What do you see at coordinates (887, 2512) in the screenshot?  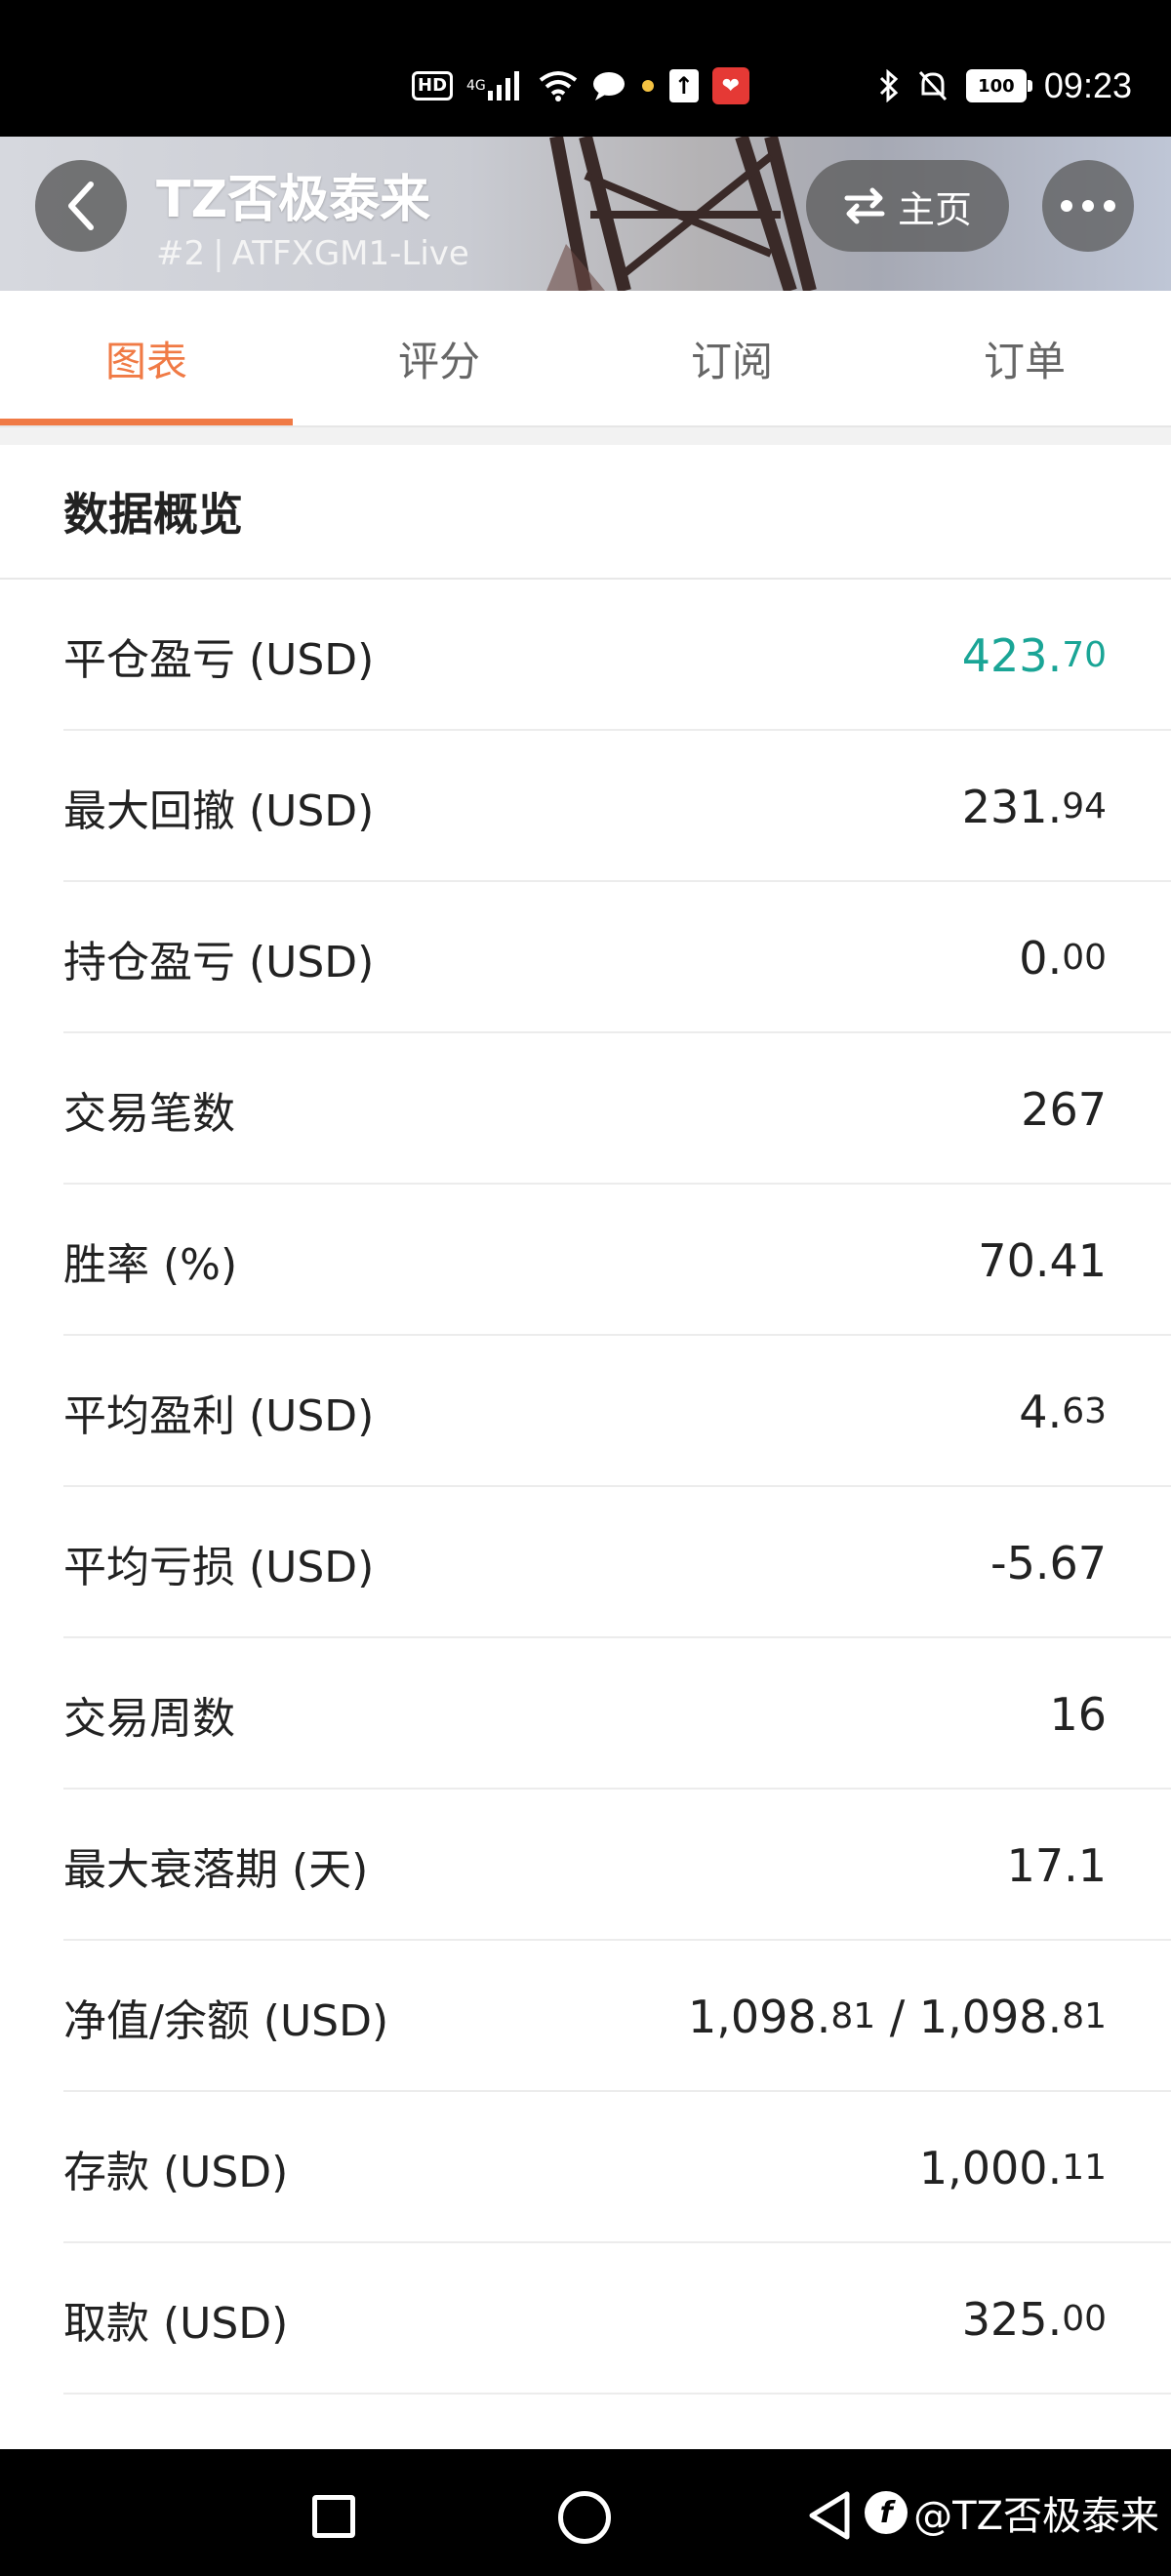 I see `weibo-logo-icon: f` at bounding box center [887, 2512].